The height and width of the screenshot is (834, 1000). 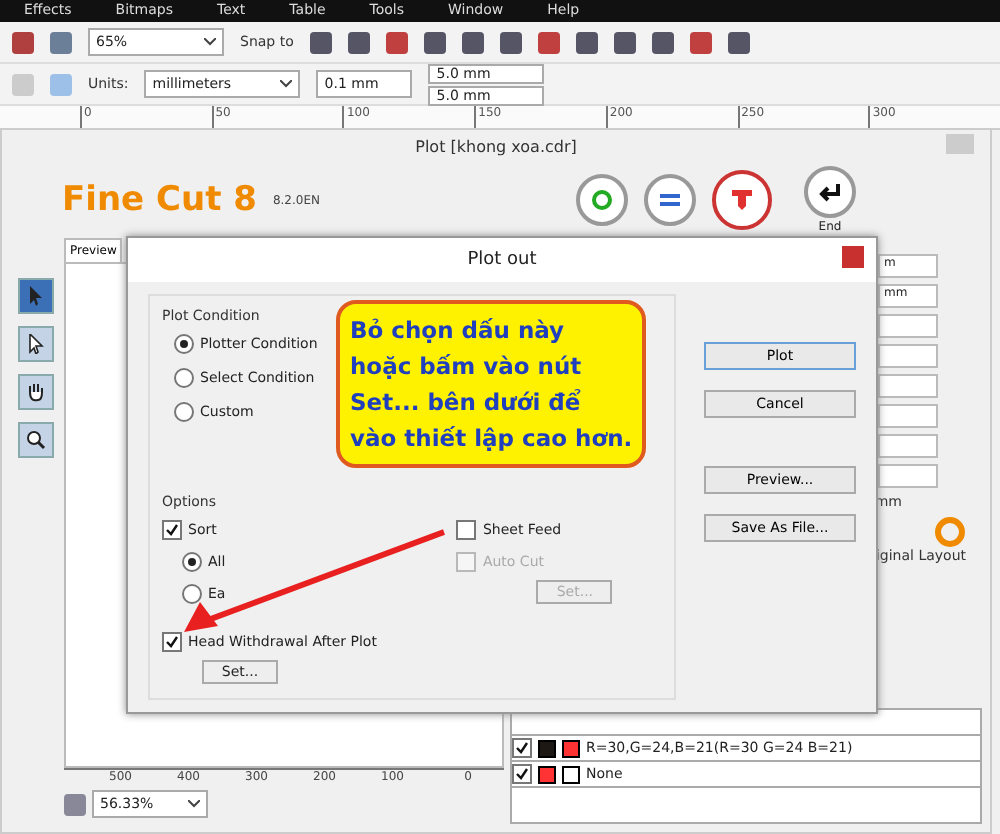 I want to click on hand-icon, so click(x=36, y=392).